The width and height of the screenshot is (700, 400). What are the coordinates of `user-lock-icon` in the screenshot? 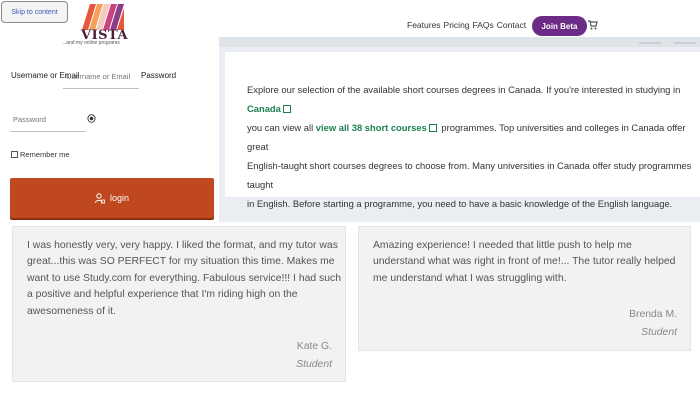 It's located at (99, 197).